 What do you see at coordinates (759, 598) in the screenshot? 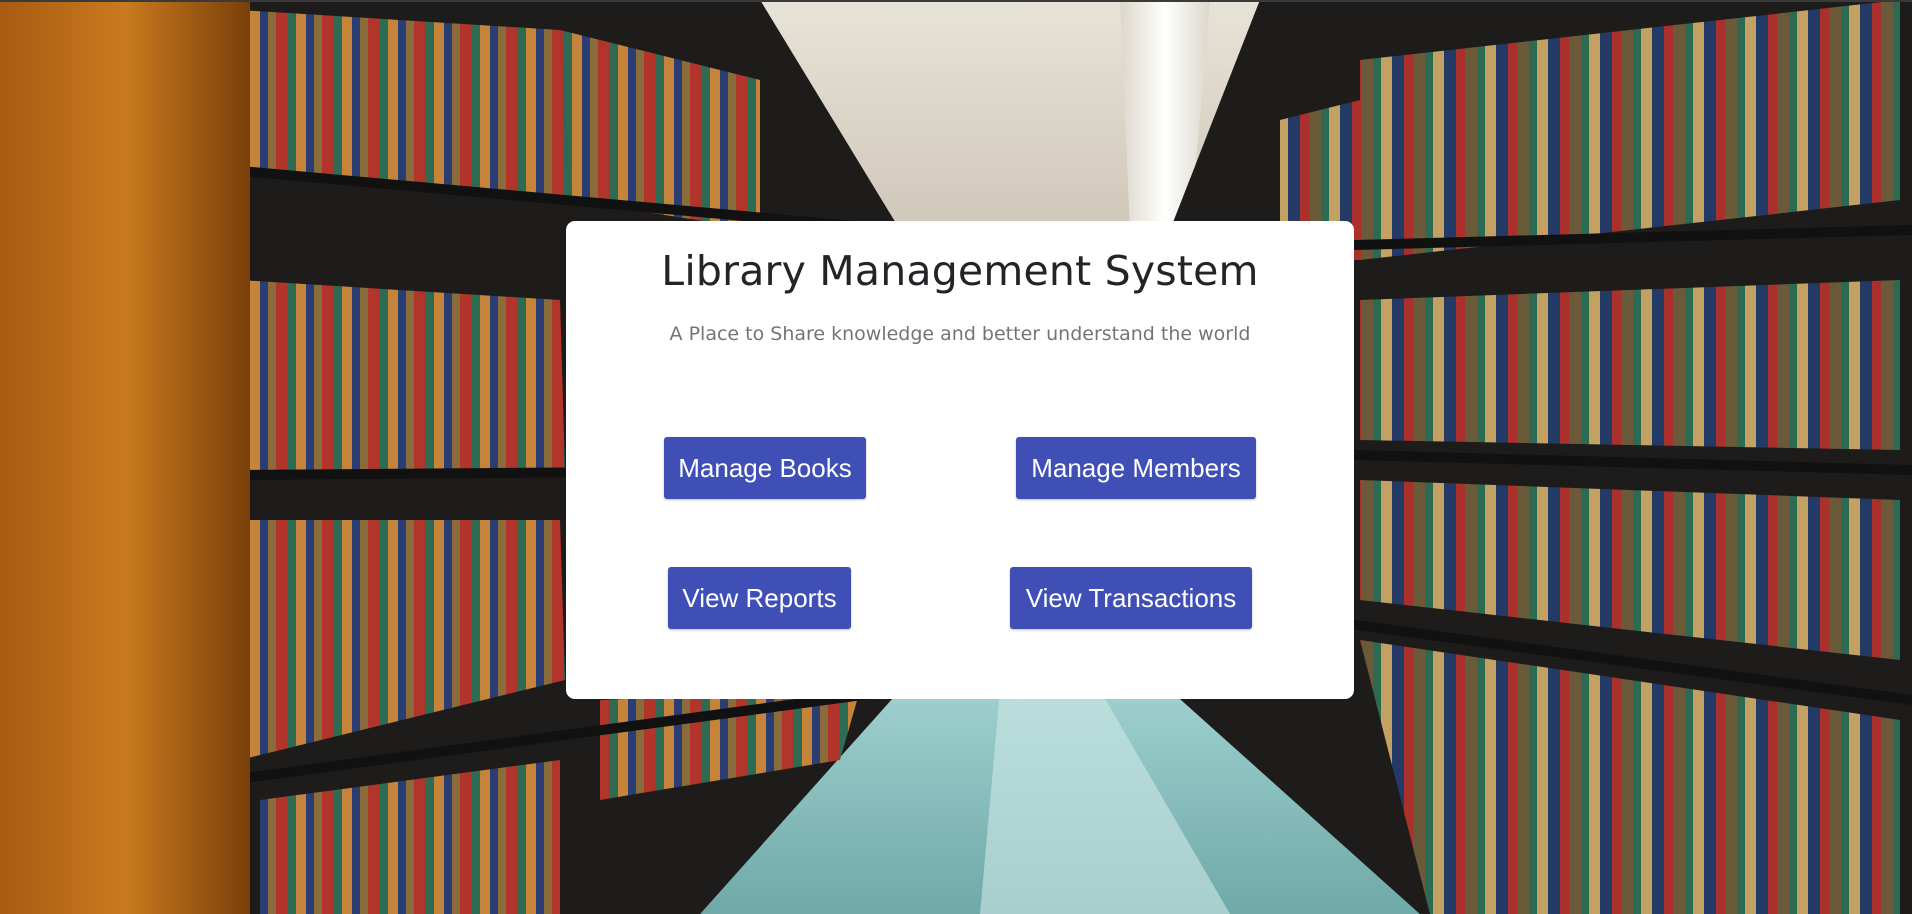
I see `view-reports-button: View Reports` at bounding box center [759, 598].